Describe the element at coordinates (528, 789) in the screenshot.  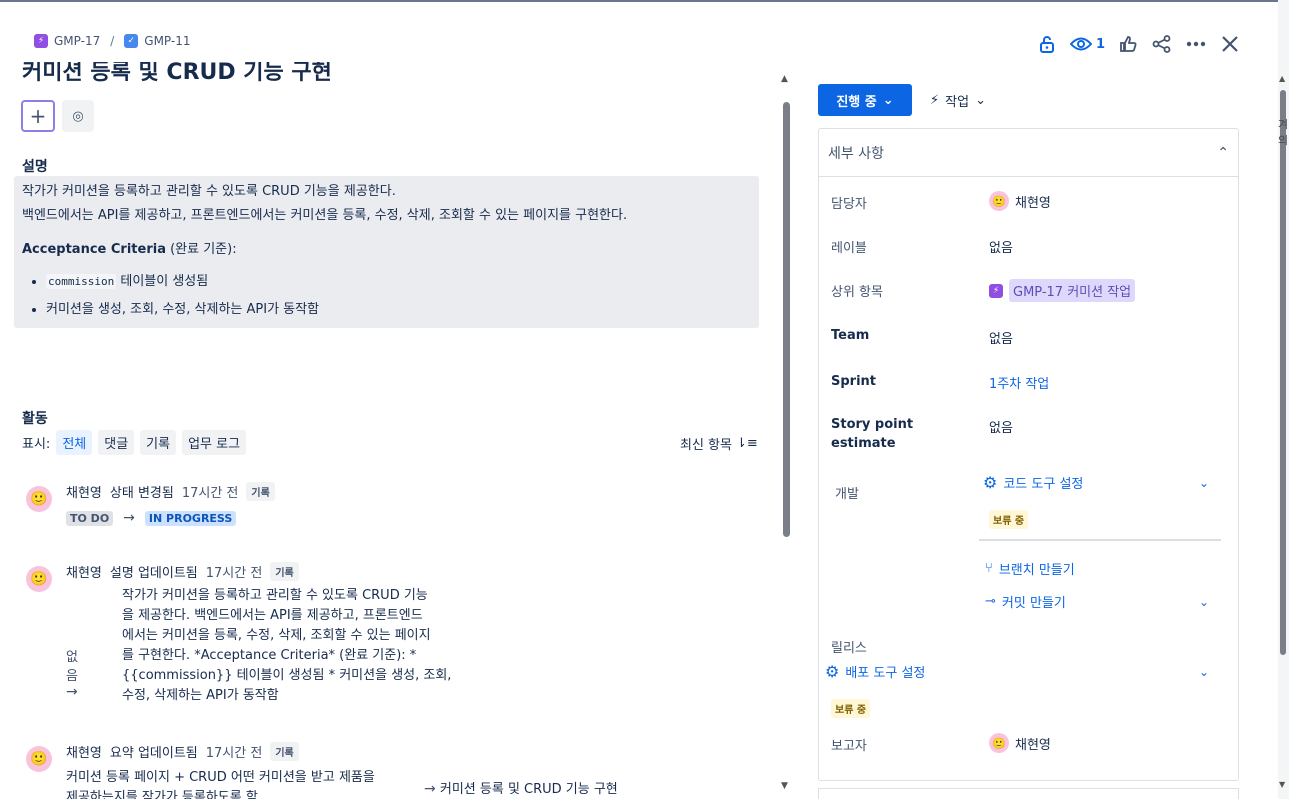
I see `change-to-value: 커미션 등록 및 CRUD 기능 구현` at that location.